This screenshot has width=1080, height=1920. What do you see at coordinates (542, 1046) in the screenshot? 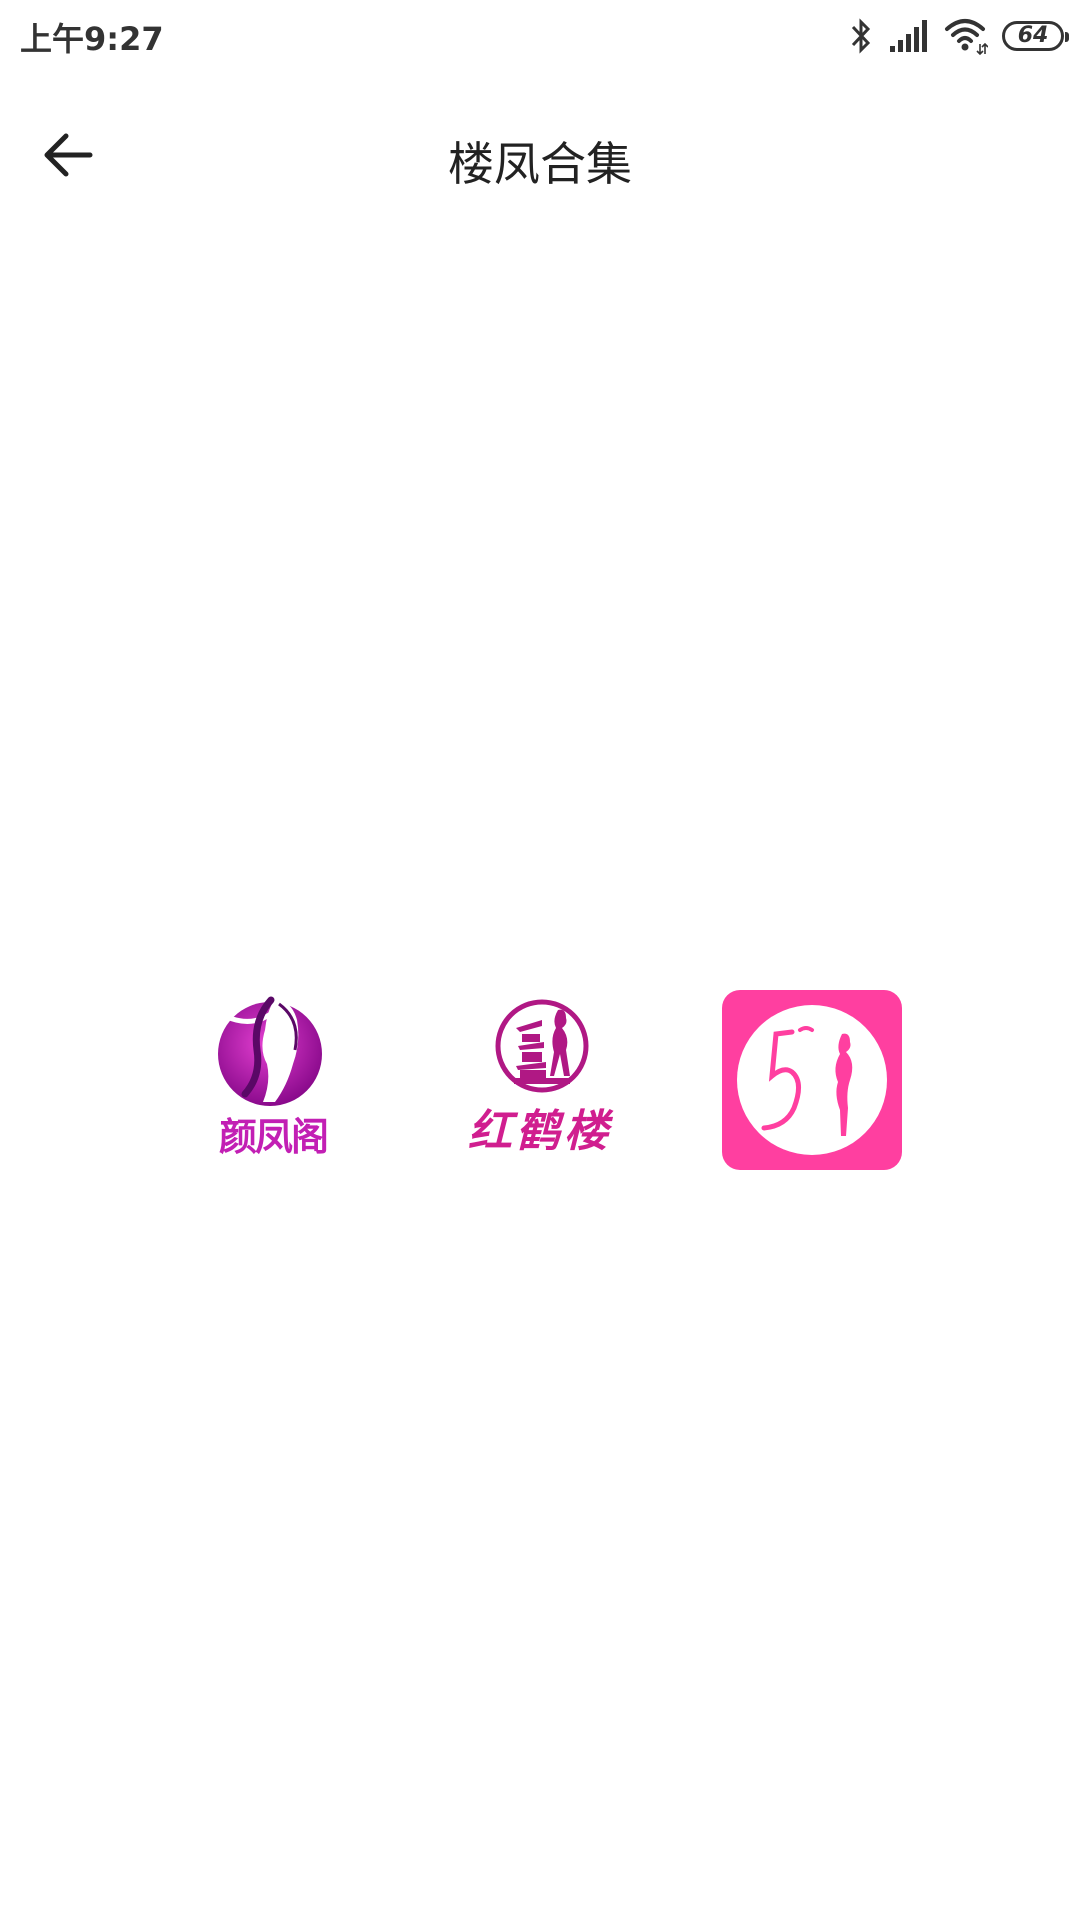
I see `hongheleou-logo` at bounding box center [542, 1046].